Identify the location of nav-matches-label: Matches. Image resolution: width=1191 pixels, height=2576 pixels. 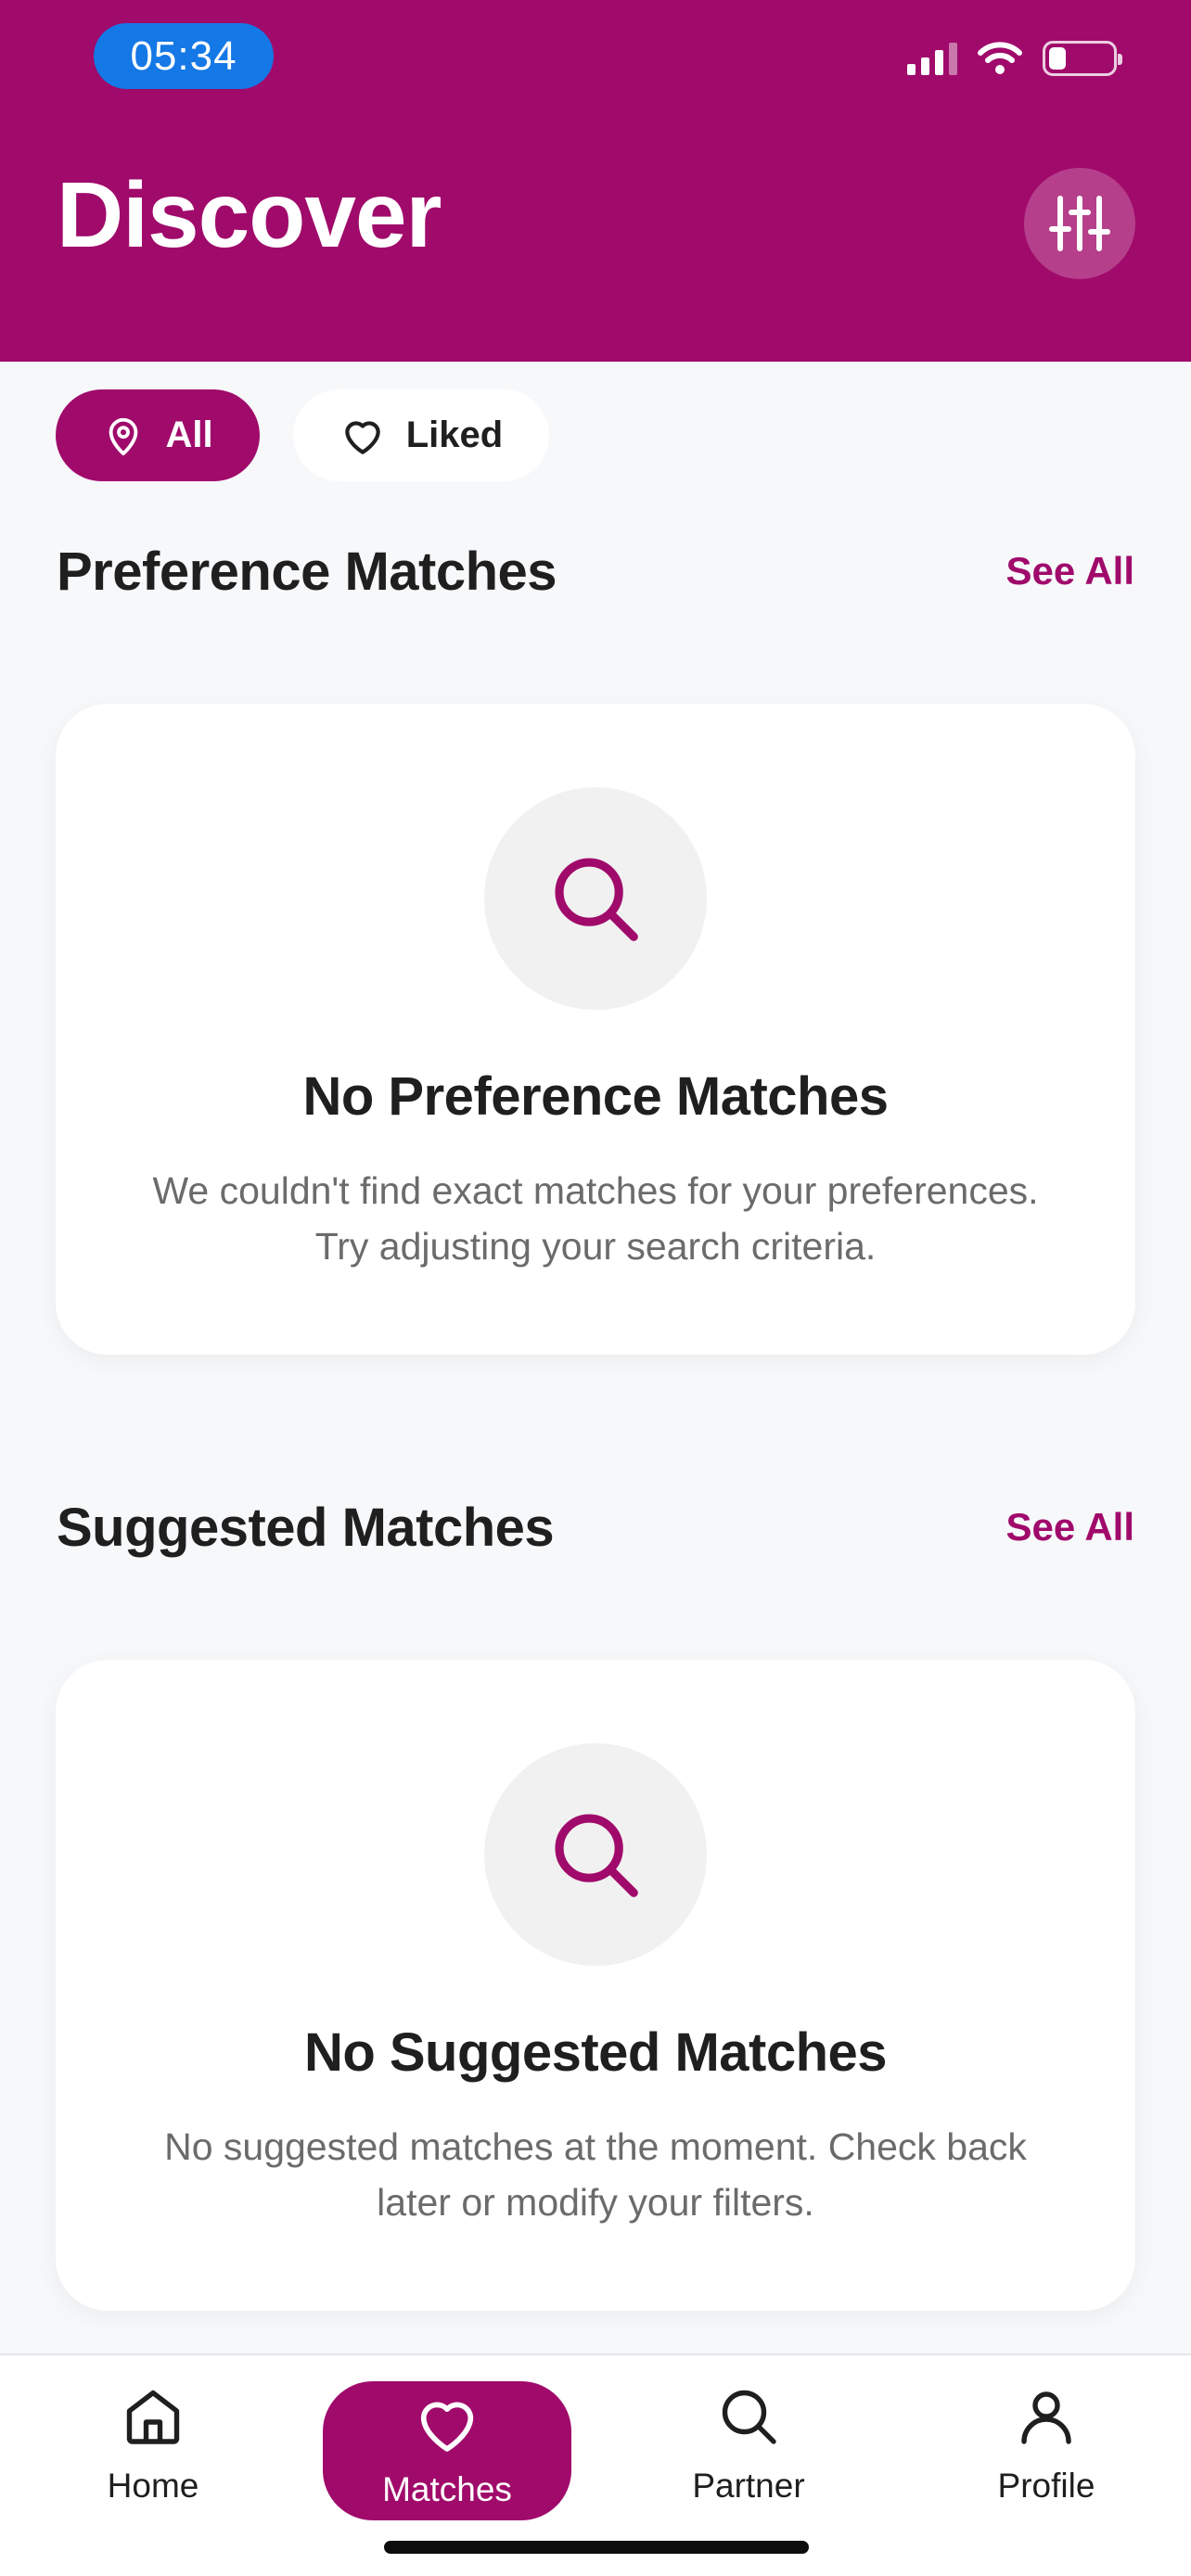
(447, 2489).